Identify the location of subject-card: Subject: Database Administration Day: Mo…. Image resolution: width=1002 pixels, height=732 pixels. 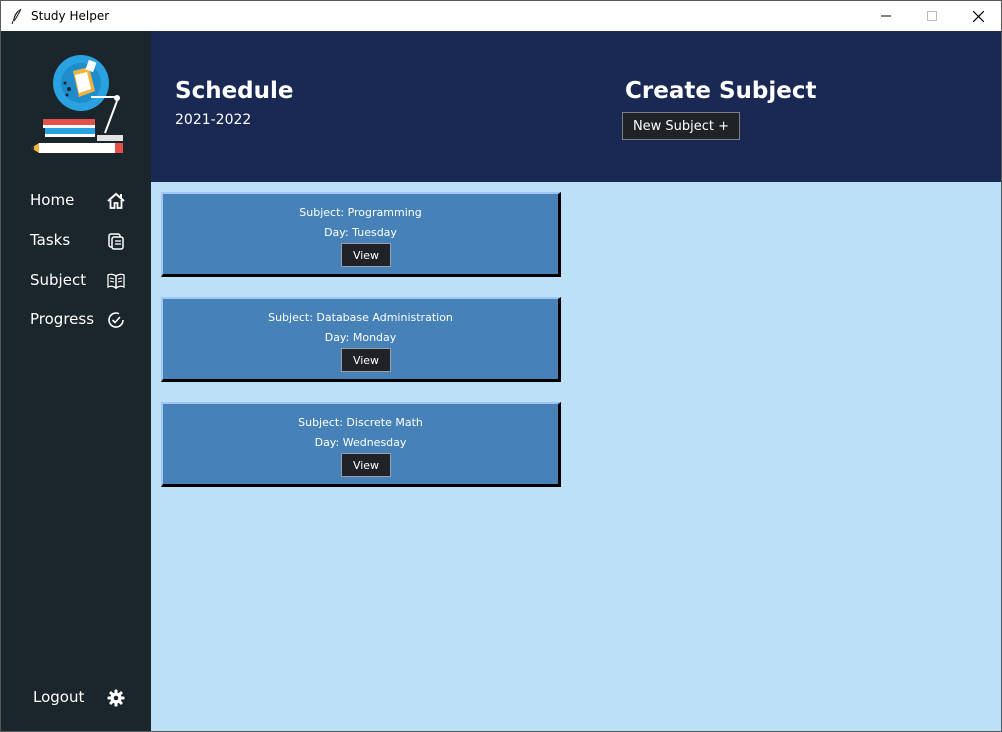
(361, 339).